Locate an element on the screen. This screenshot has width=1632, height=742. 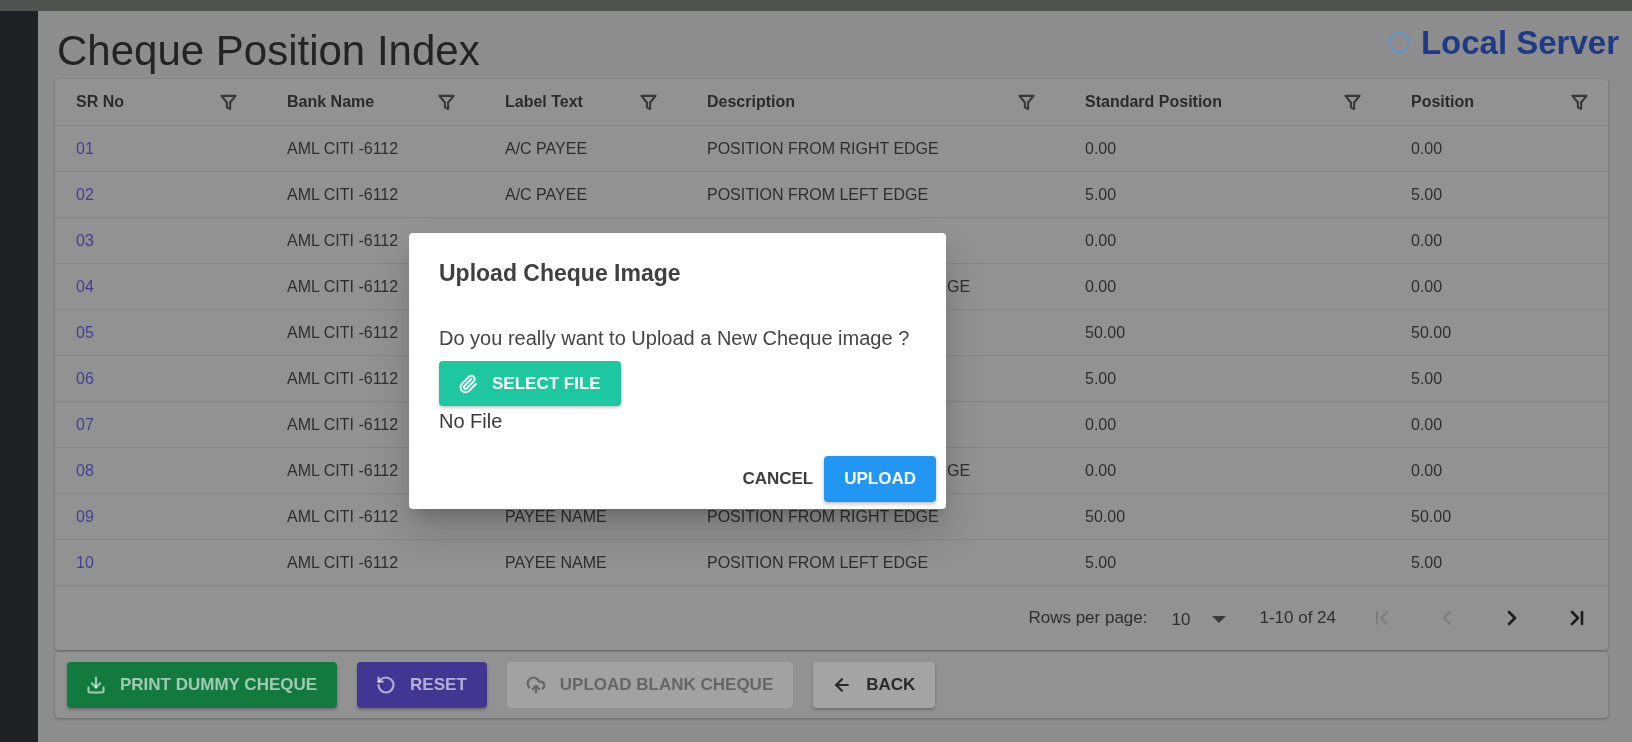
action-button: RESET is located at coordinates (422, 685).